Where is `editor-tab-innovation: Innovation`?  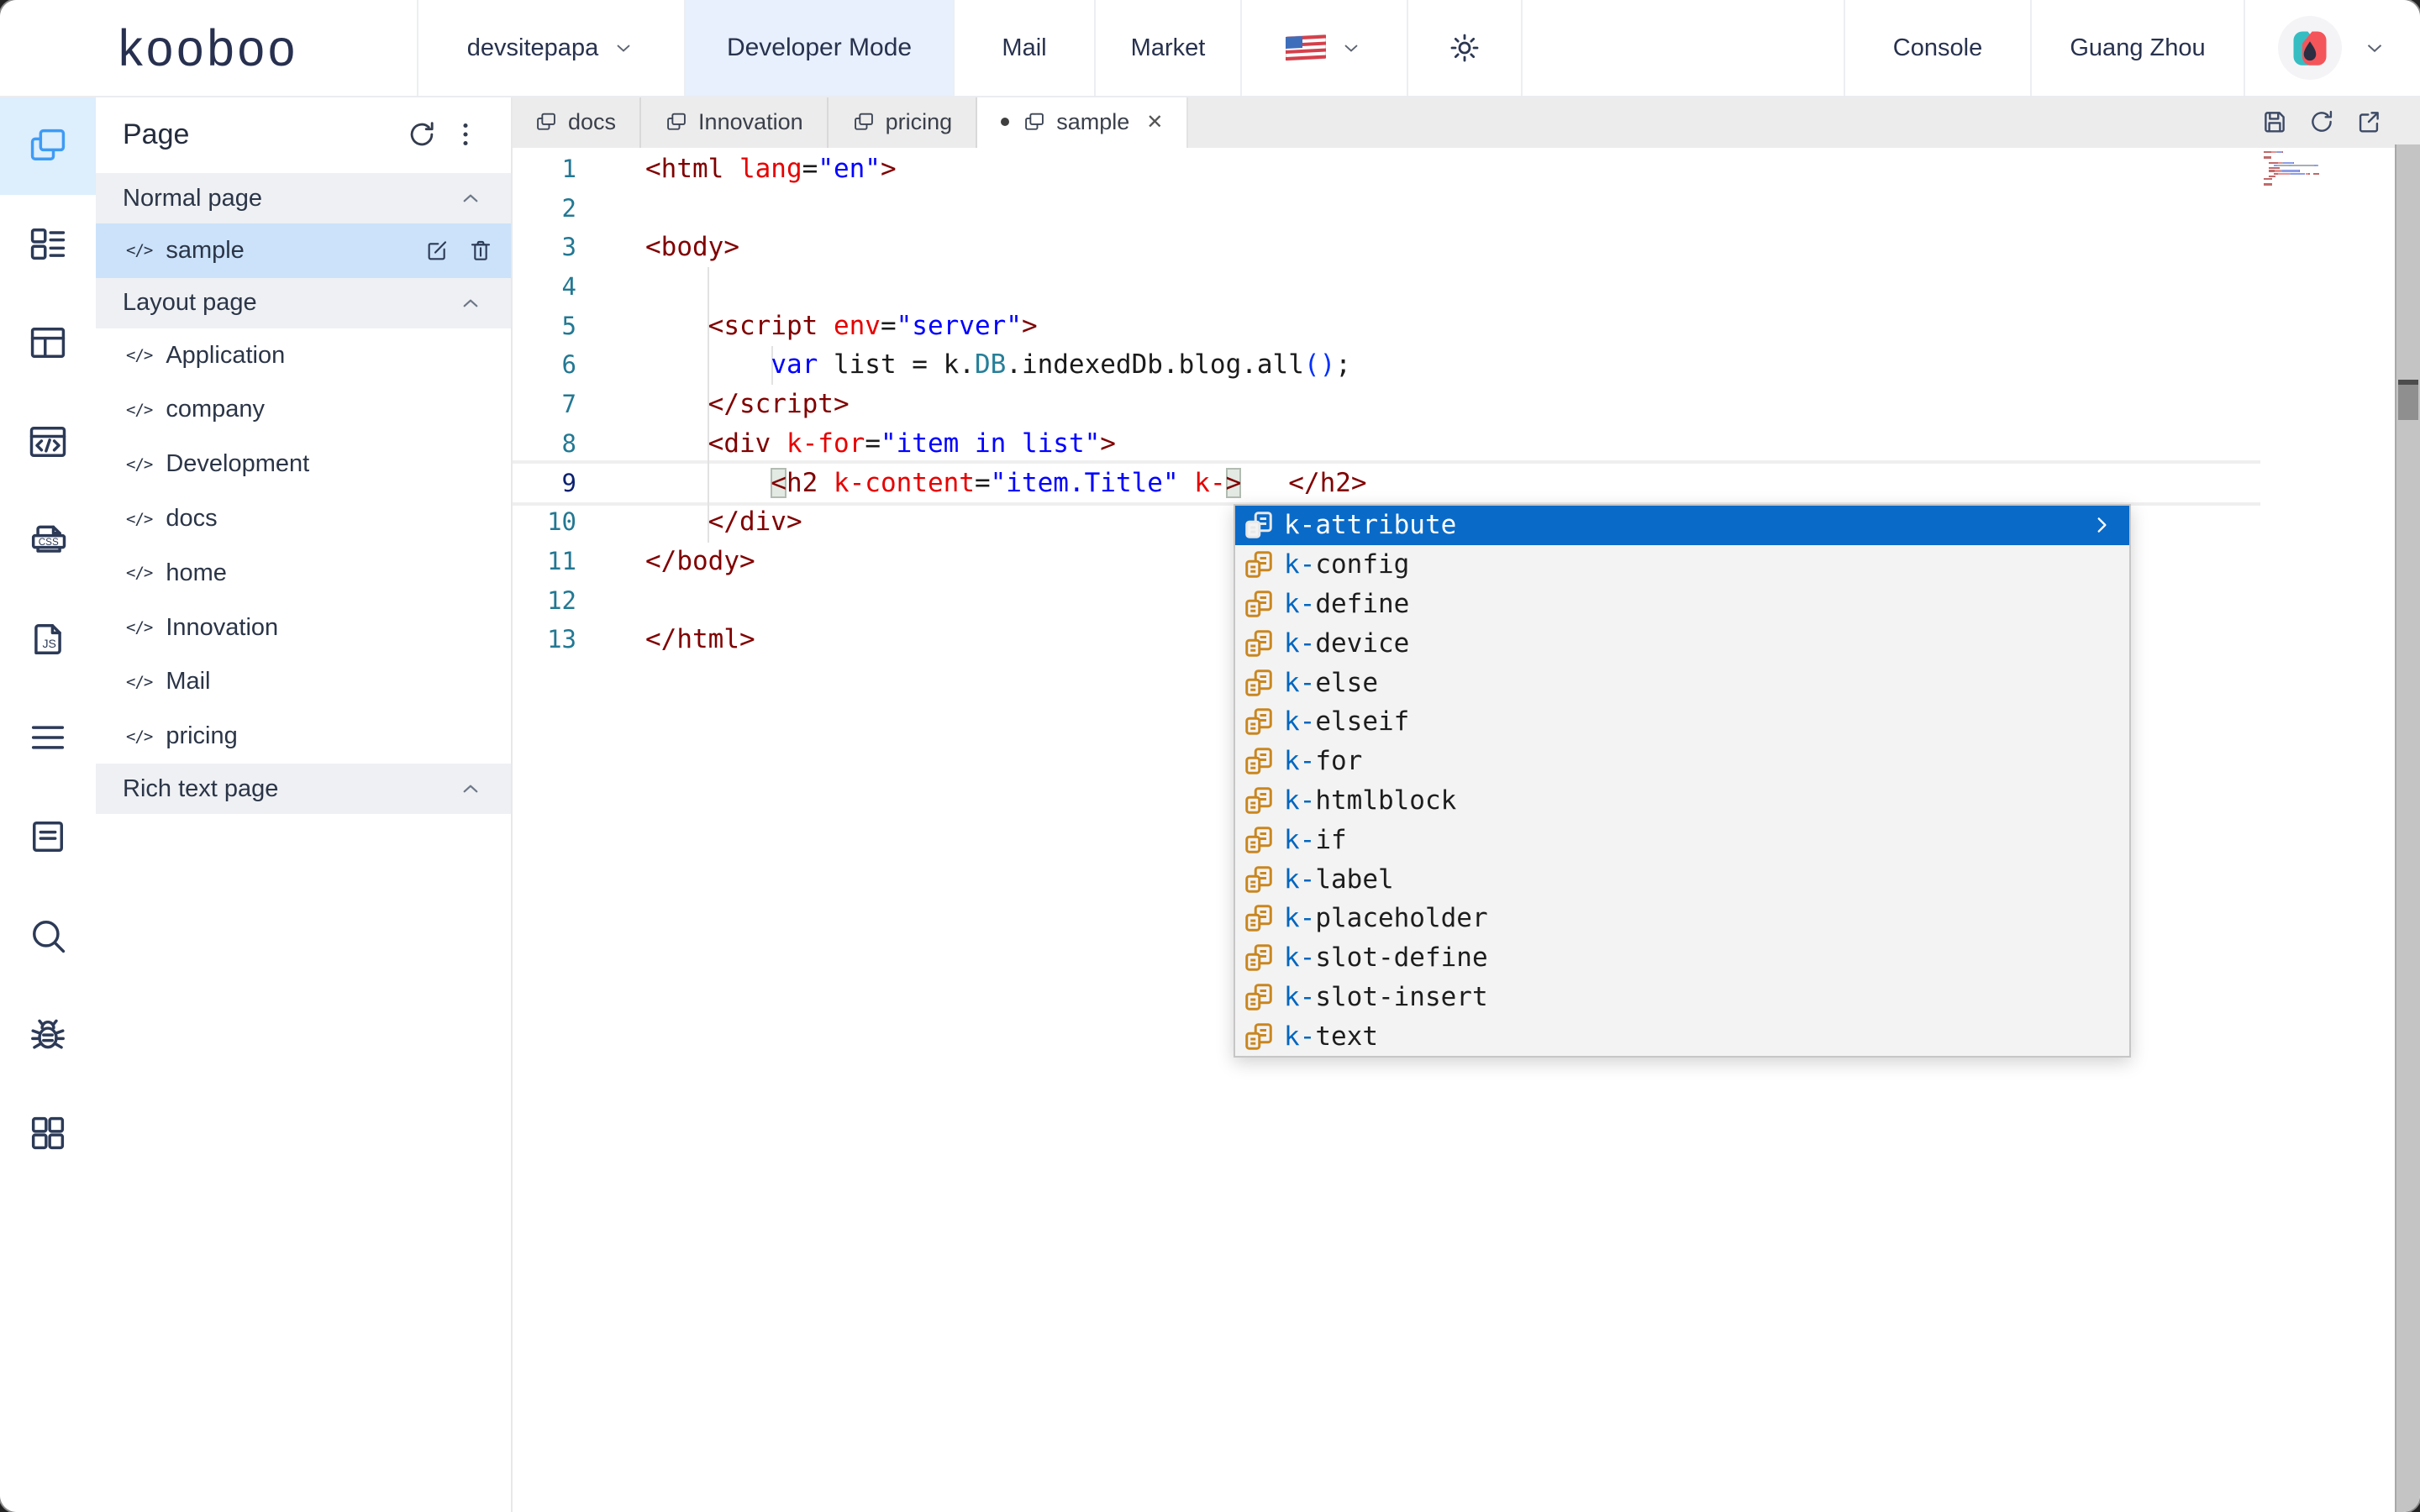 editor-tab-innovation: Innovation is located at coordinates (735, 122).